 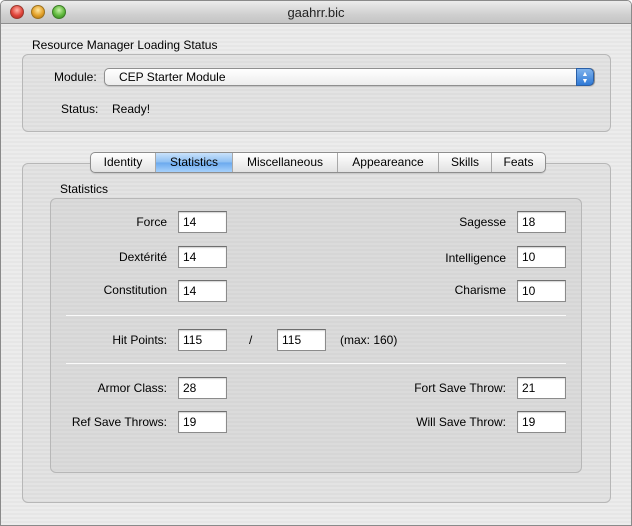 I want to click on module-popup-value: CEP Starter Module, so click(x=172, y=77).